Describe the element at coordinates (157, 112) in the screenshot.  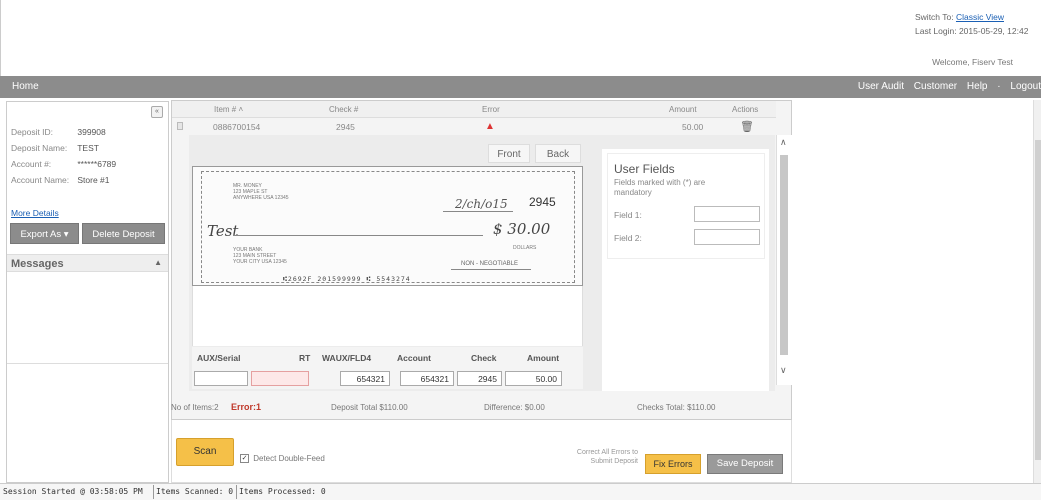
I see `collapse-icon: «` at that location.